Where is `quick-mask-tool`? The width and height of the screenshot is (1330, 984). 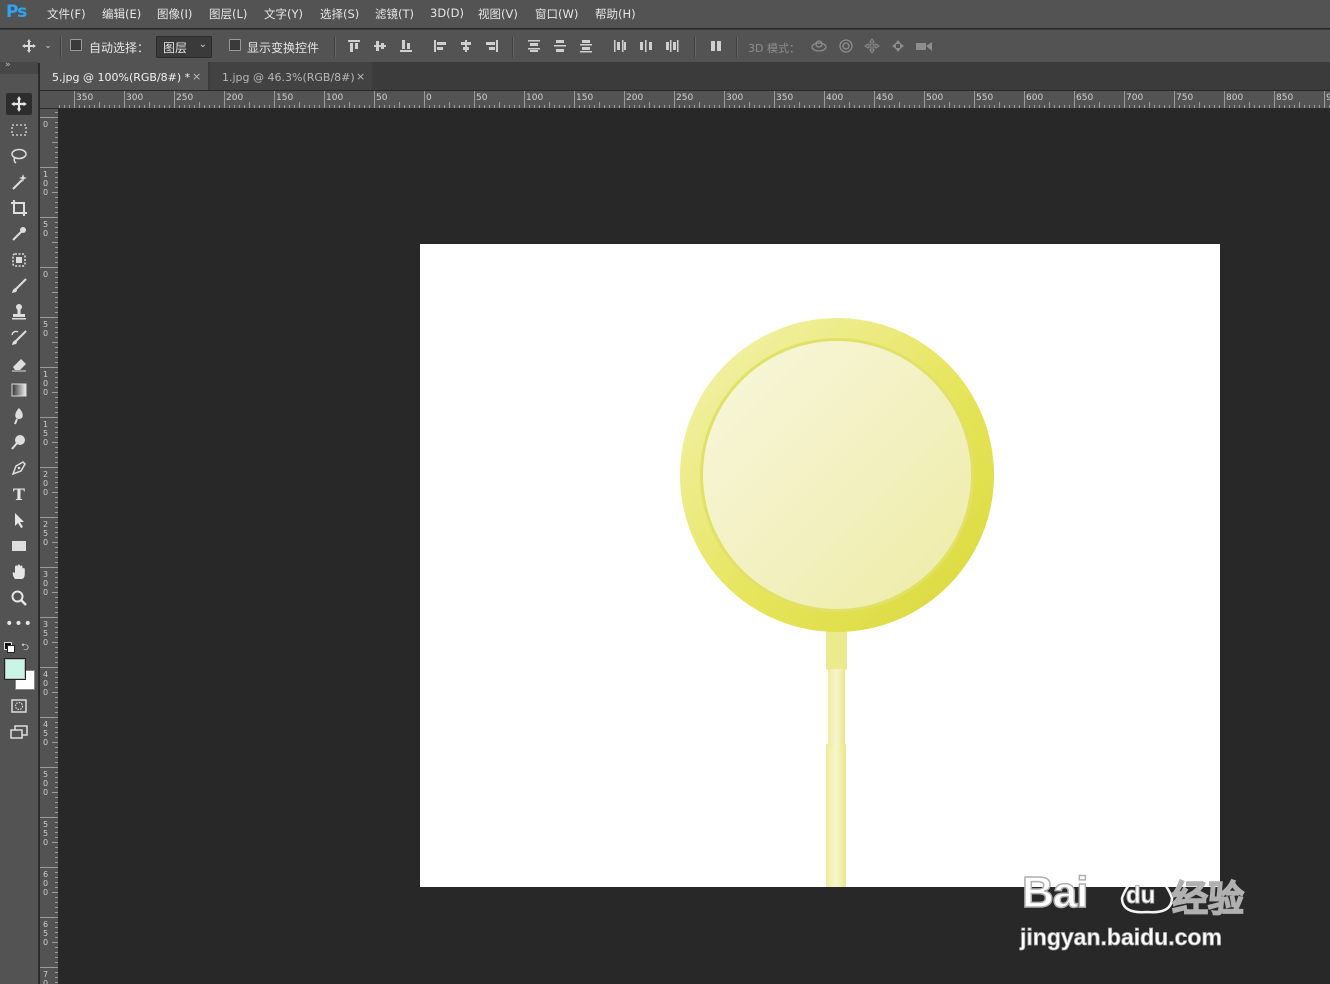 quick-mask-tool is located at coordinates (19, 706).